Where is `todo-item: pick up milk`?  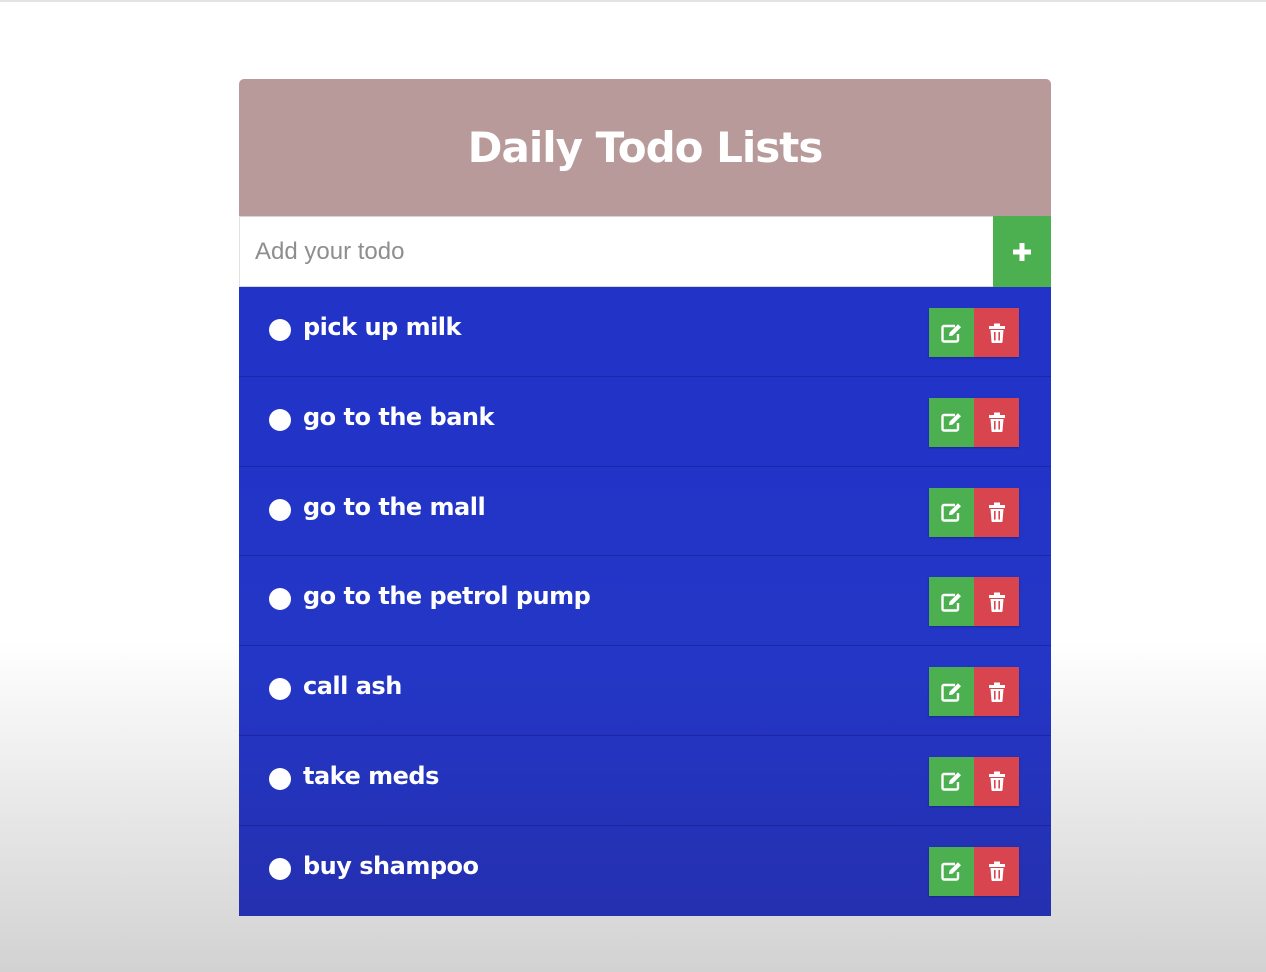 todo-item: pick up milk is located at coordinates (645, 332).